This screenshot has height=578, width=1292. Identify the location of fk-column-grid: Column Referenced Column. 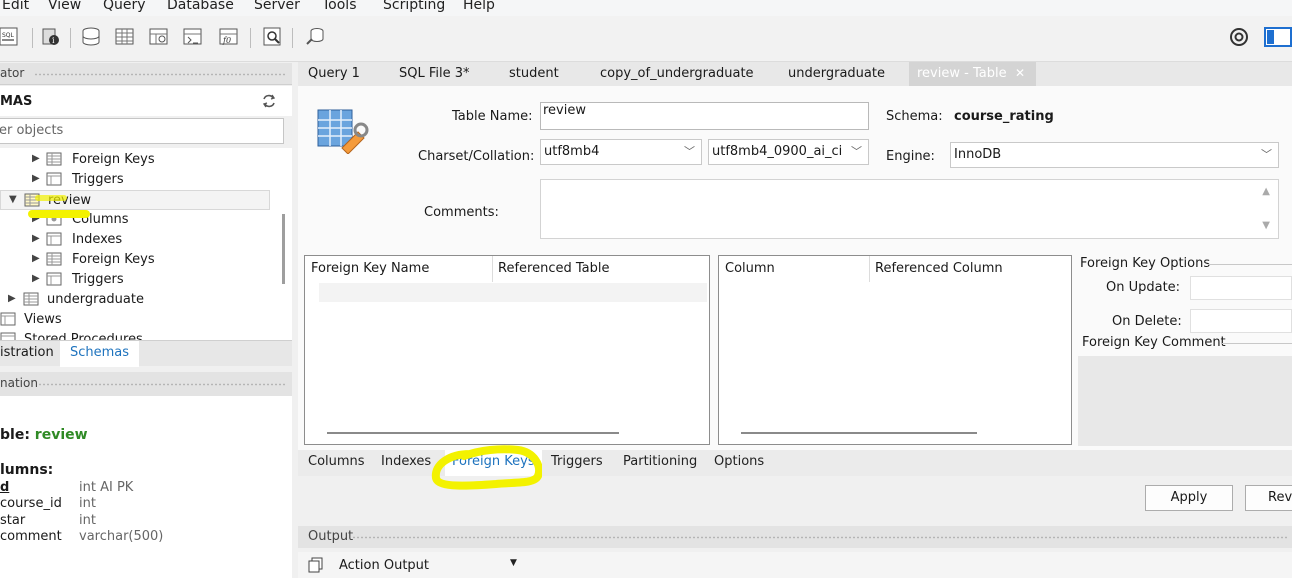
(895, 350).